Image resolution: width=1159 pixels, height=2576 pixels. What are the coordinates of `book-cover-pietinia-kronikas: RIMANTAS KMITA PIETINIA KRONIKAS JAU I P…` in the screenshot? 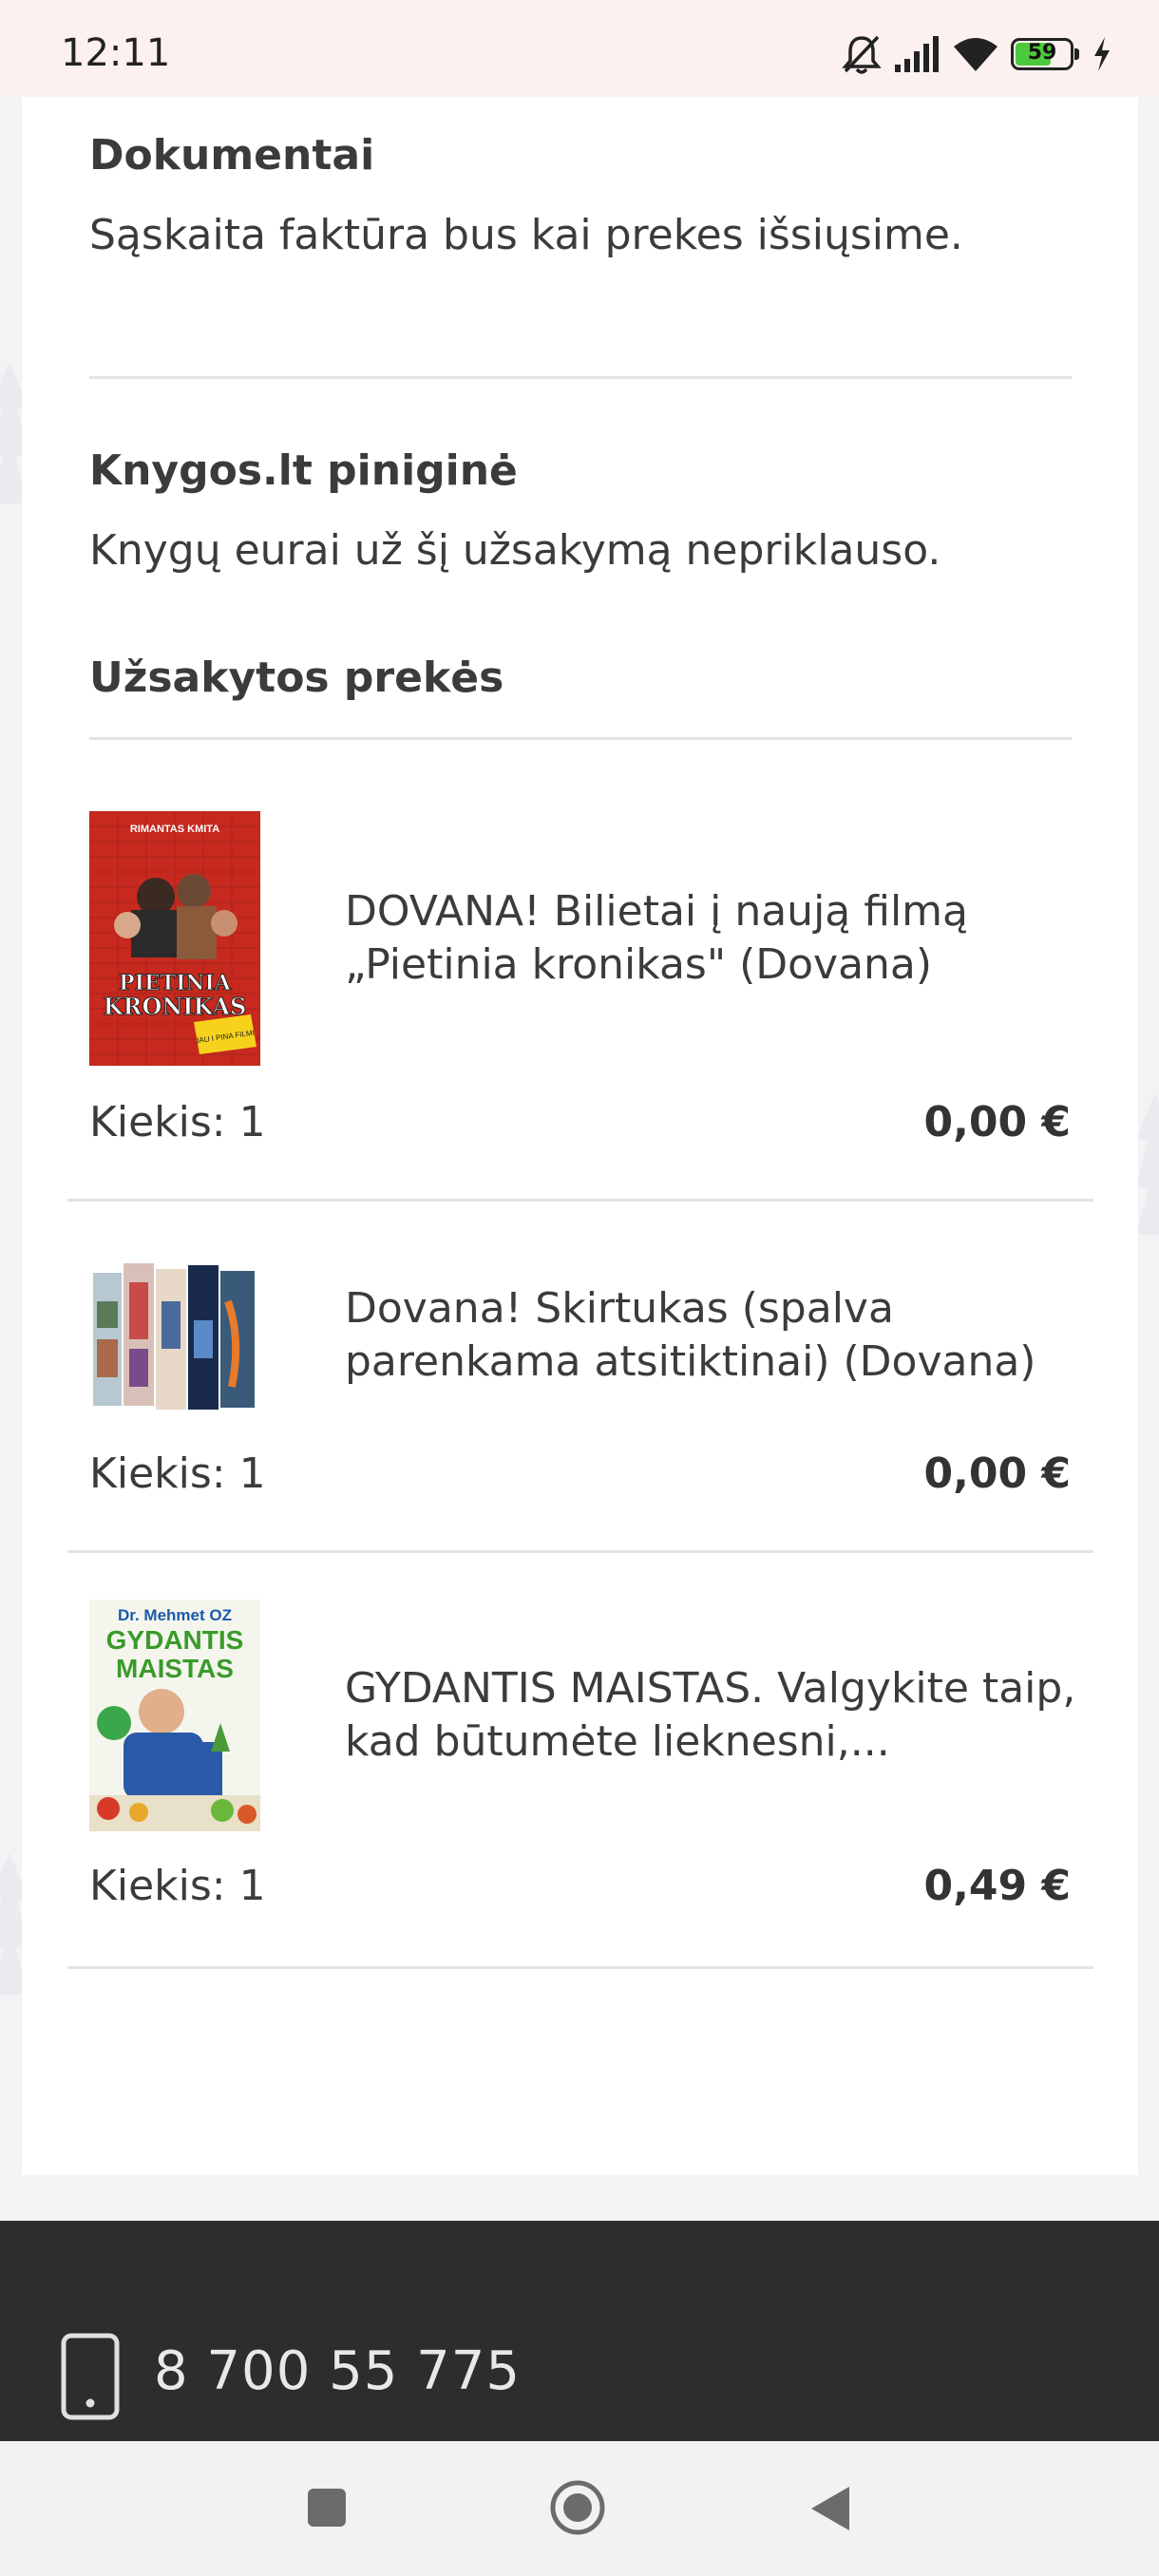 It's located at (174, 938).